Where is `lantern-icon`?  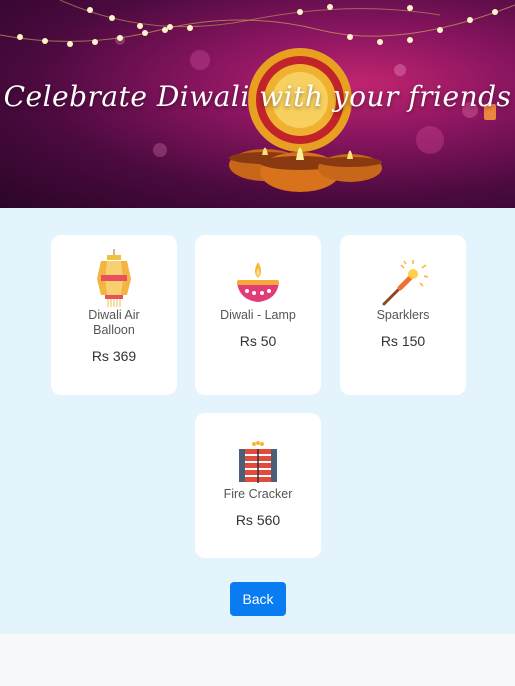
lantern-icon is located at coordinates (114, 278).